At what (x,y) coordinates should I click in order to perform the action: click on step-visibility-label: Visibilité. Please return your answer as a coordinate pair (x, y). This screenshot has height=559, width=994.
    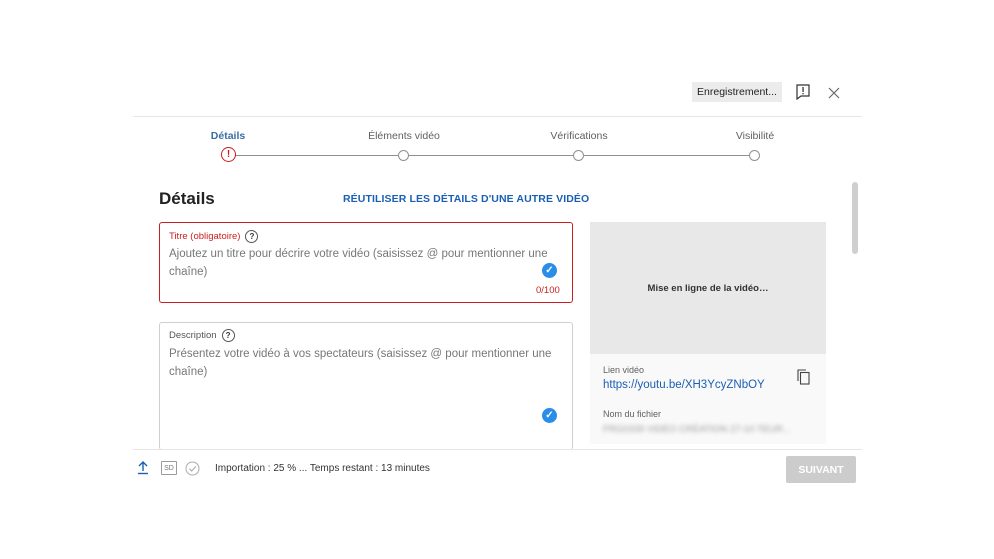
    Looking at the image, I should click on (755, 136).